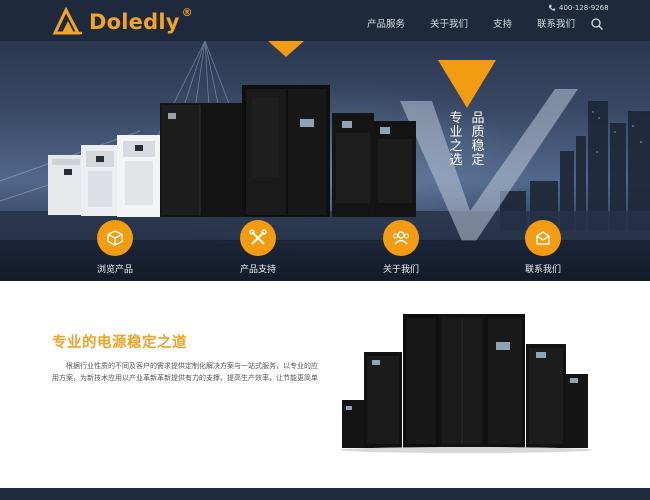 The height and width of the screenshot is (500, 650). I want to click on nav-products: 产品服务, so click(386, 23).